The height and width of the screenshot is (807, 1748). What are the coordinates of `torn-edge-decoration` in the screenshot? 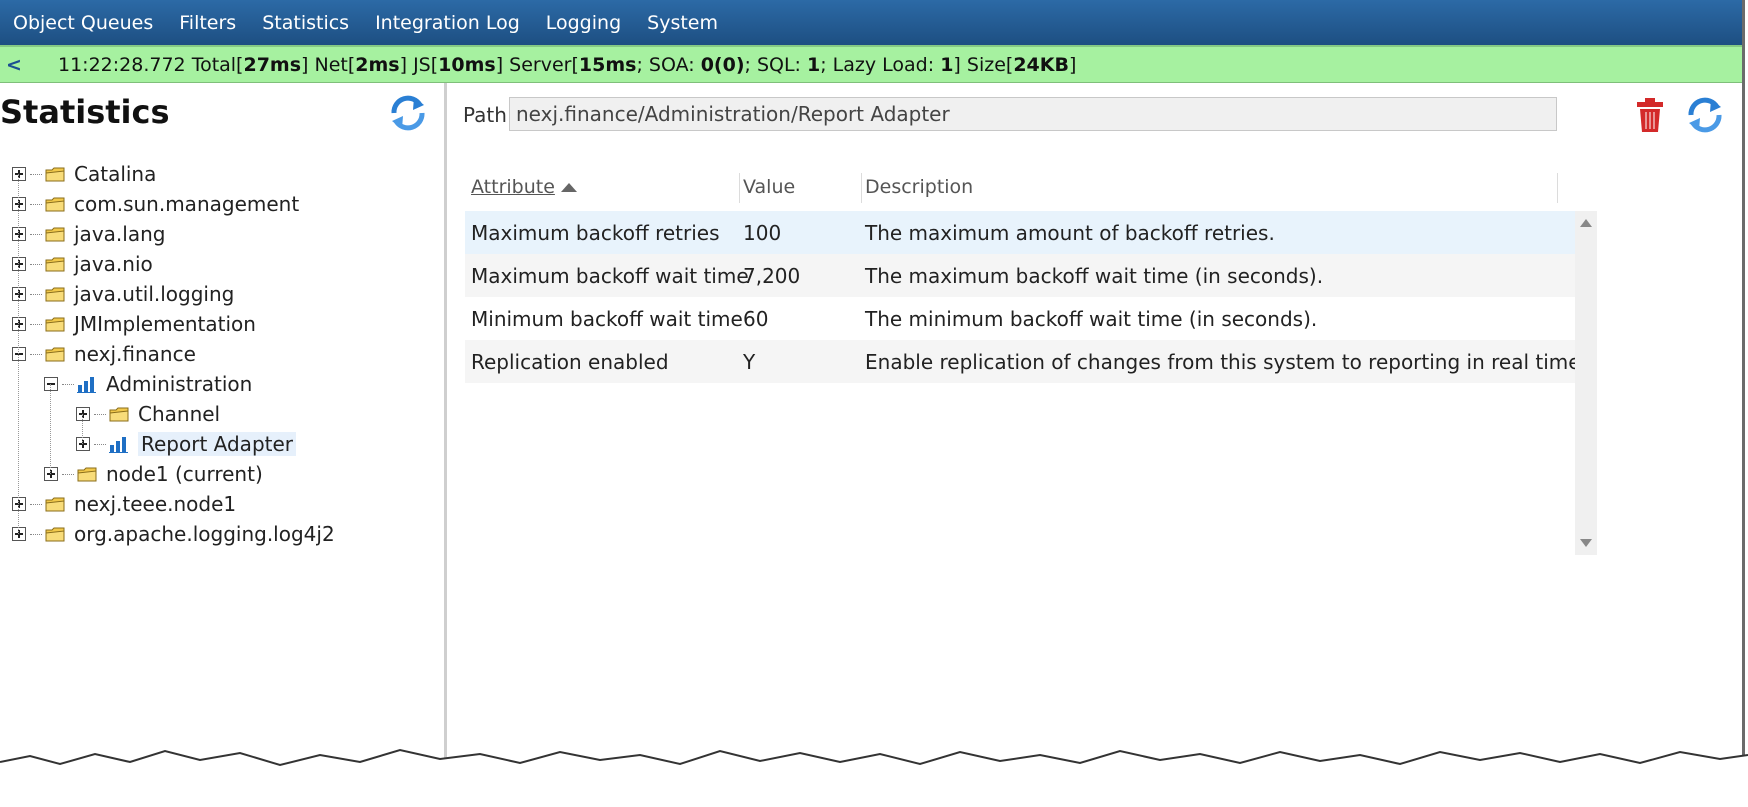 It's located at (874, 777).